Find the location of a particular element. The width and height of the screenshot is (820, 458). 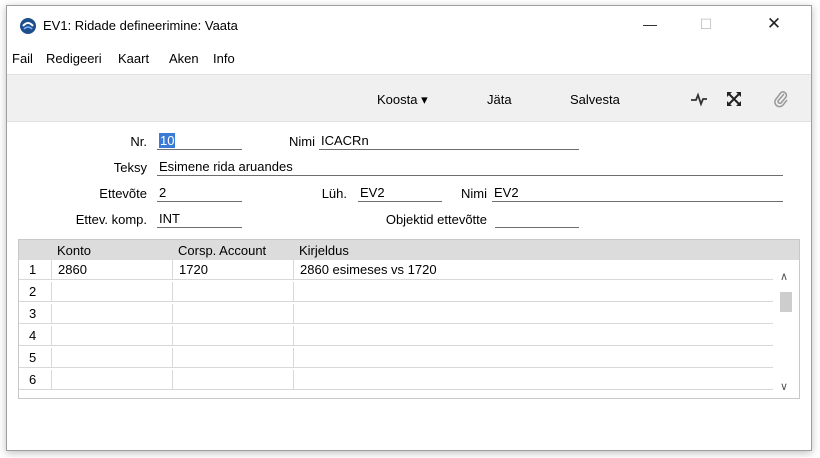

window-title: EV1: Ridade defineerimine: Vaata is located at coordinates (140, 25).